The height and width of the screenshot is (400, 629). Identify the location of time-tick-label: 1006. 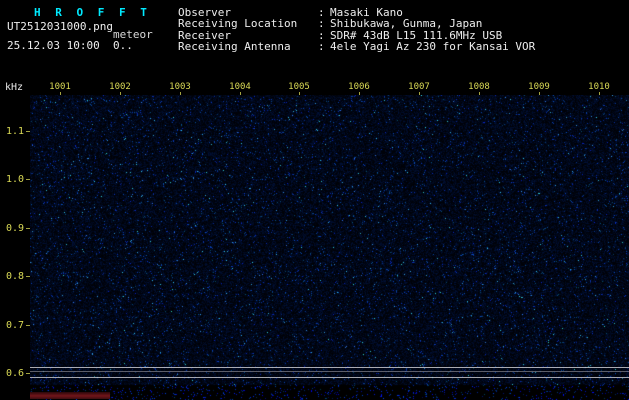
(359, 87).